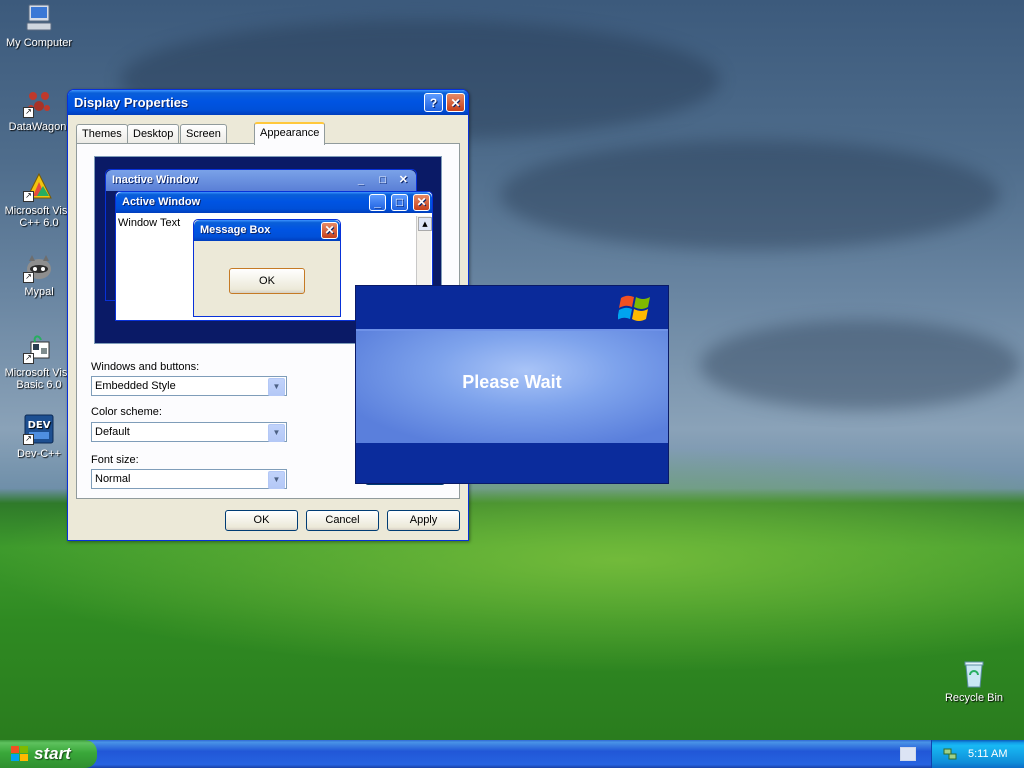 The height and width of the screenshot is (768, 1024). Describe the element at coordinates (39, 102) in the screenshot. I see `datawagon-icon: ↗` at that location.